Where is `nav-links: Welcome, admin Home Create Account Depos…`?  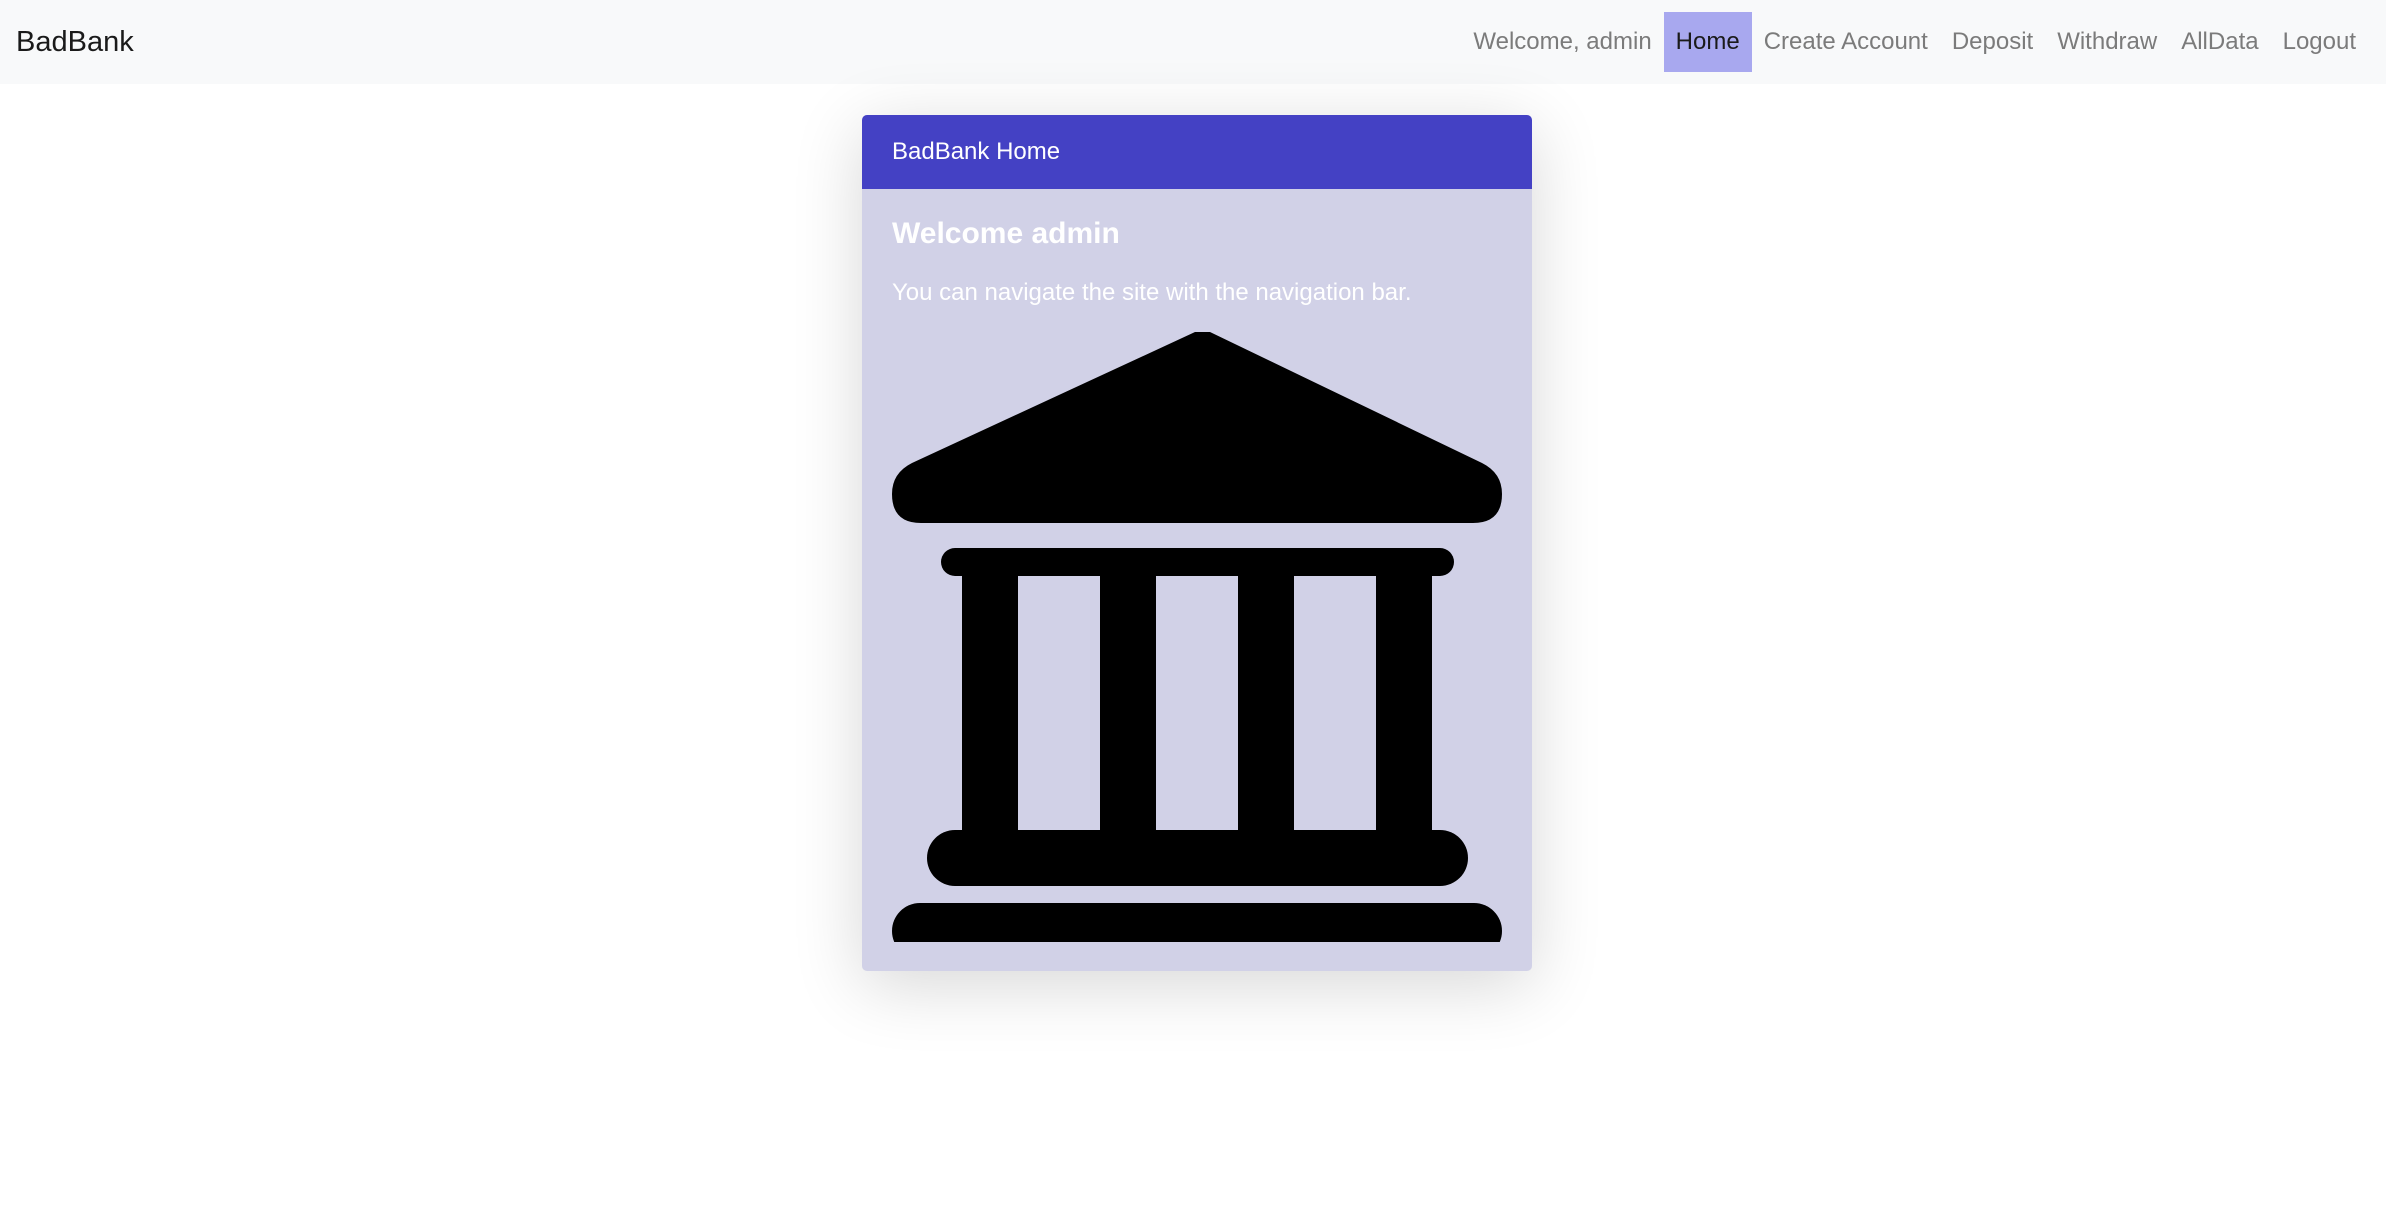
nav-links: Welcome, admin Home Create Account Depos… is located at coordinates (1914, 42).